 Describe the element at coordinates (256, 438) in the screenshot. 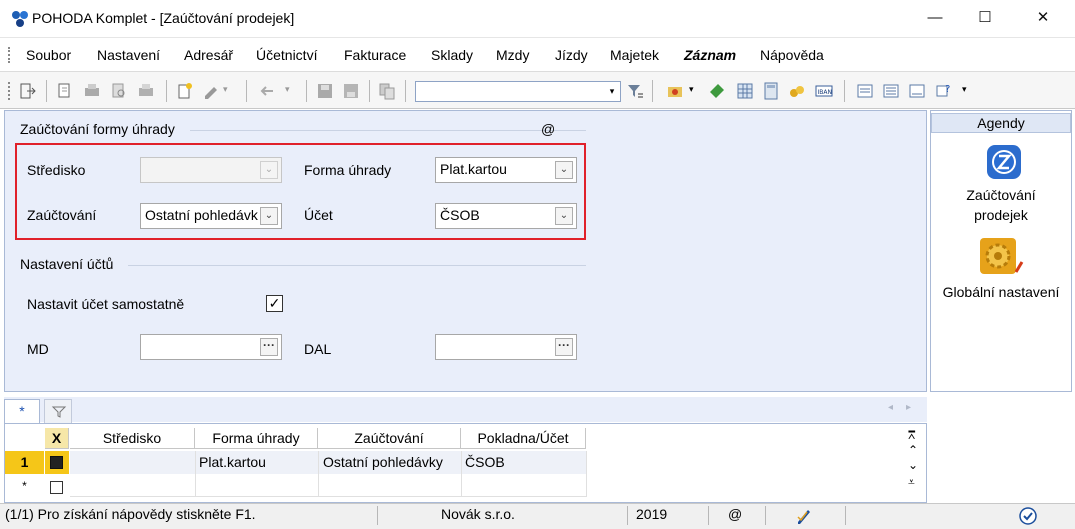

I see `column-header-forma-uhrady: Forma úhrady` at that location.